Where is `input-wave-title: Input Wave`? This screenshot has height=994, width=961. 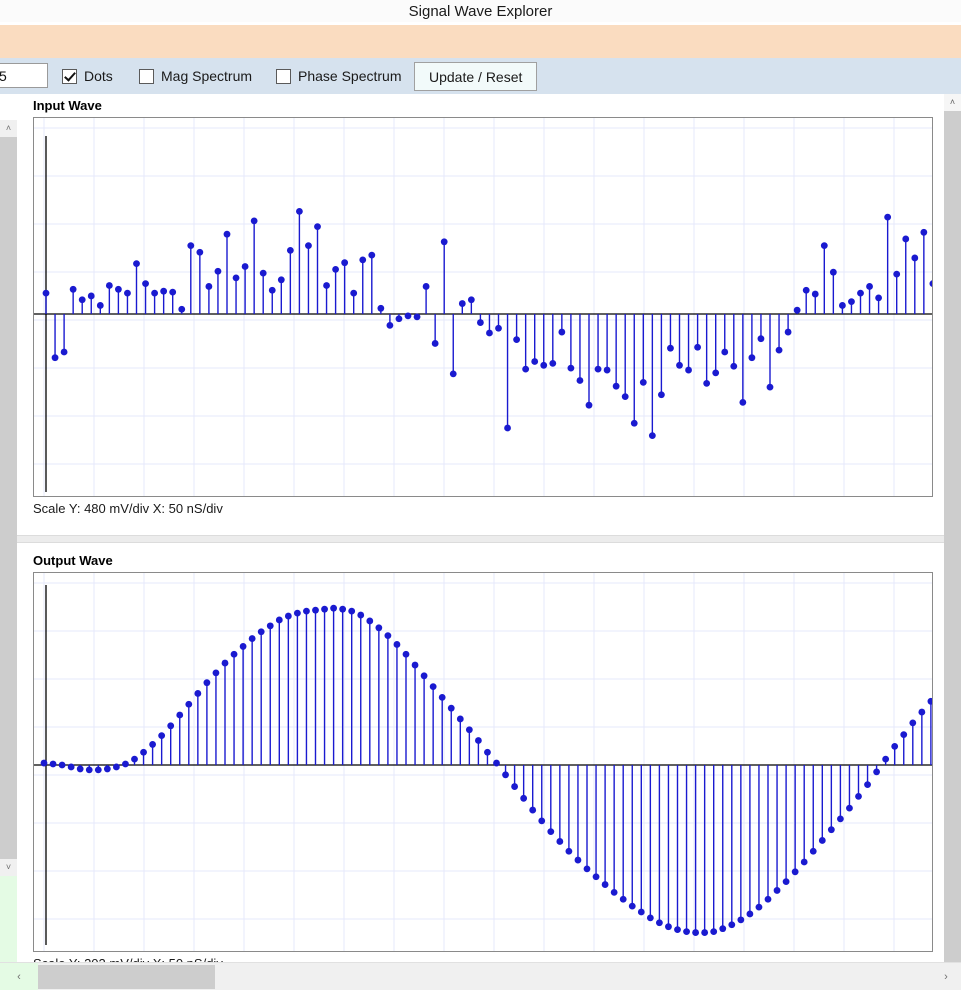
input-wave-title: Input Wave is located at coordinates (67, 105).